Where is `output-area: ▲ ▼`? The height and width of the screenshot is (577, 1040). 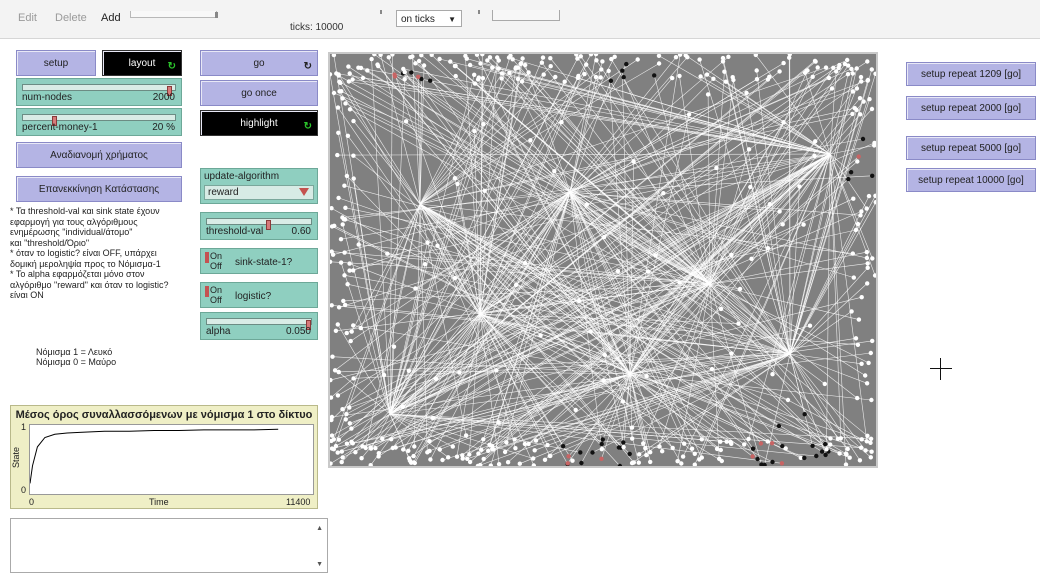 output-area: ▲ ▼ is located at coordinates (169, 545).